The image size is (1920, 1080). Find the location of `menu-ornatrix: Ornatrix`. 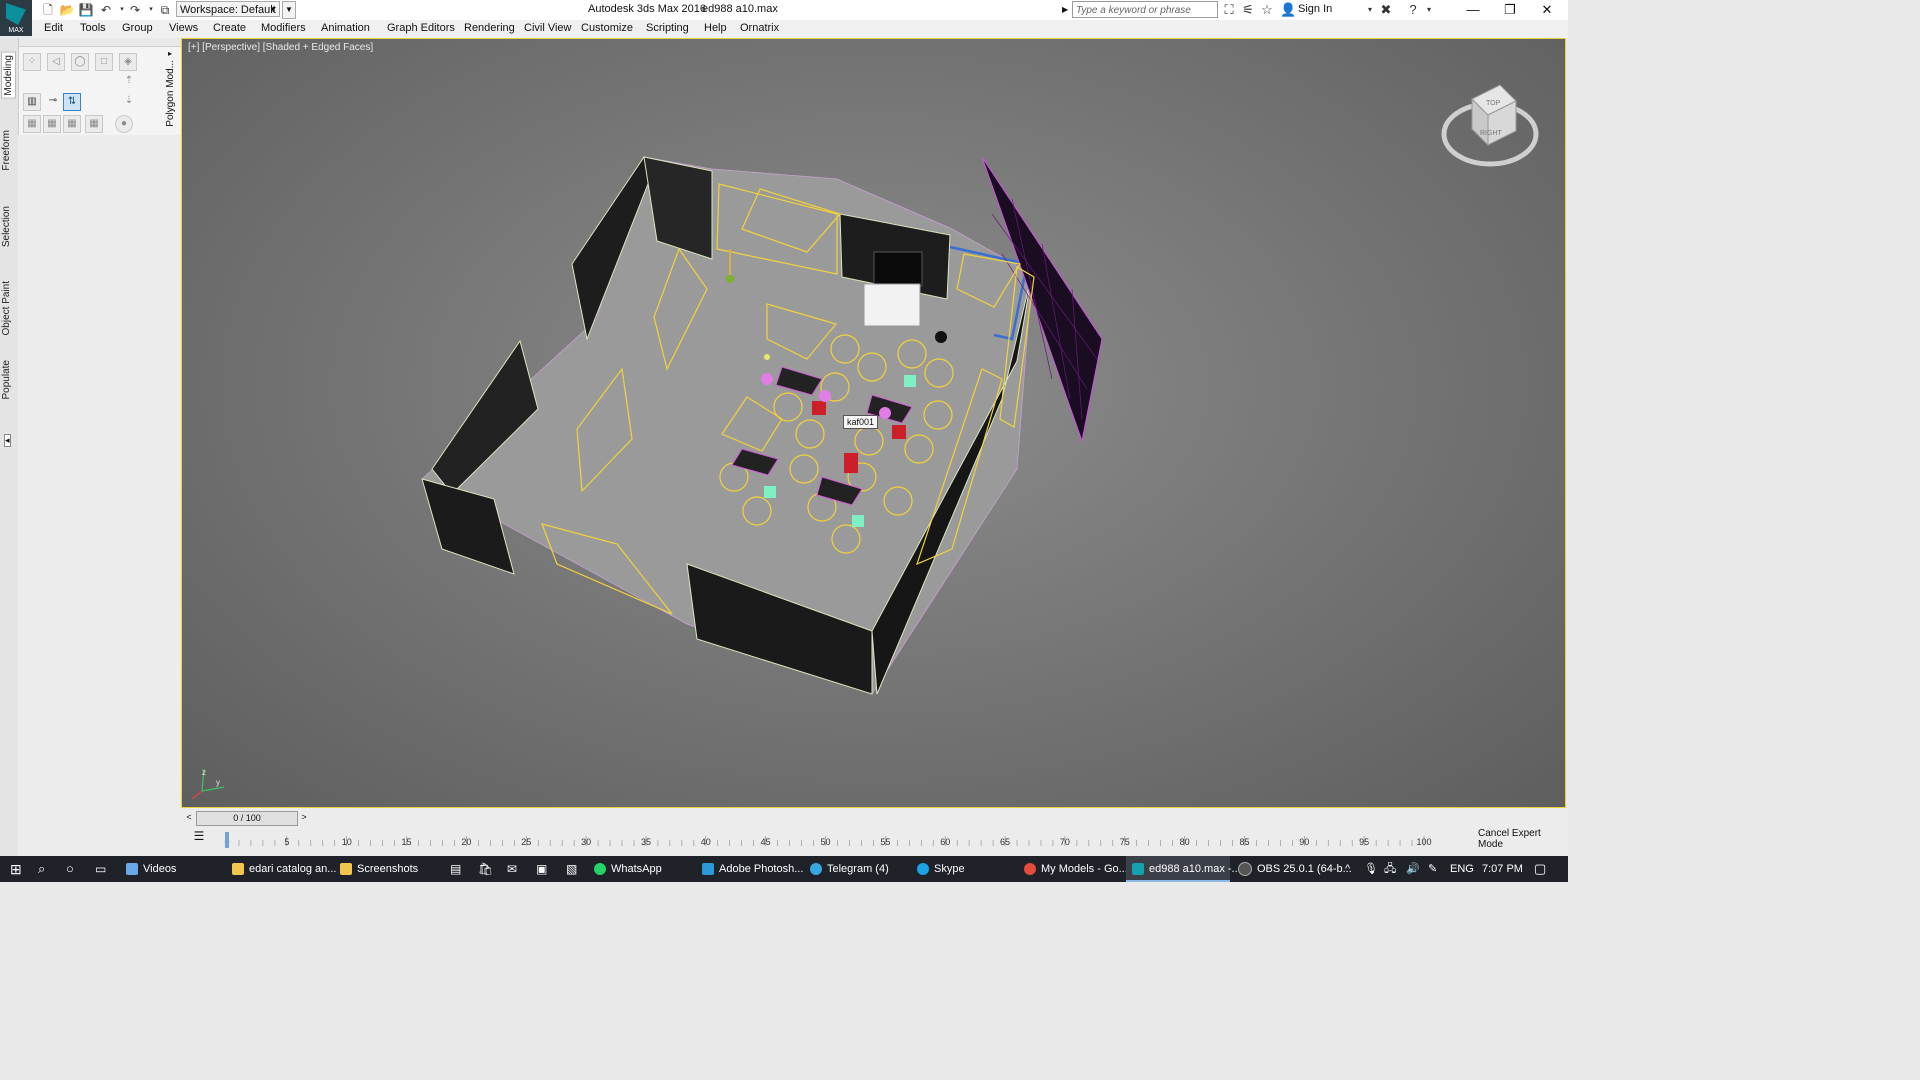

menu-ornatrix: Ornatrix is located at coordinates (759, 28).